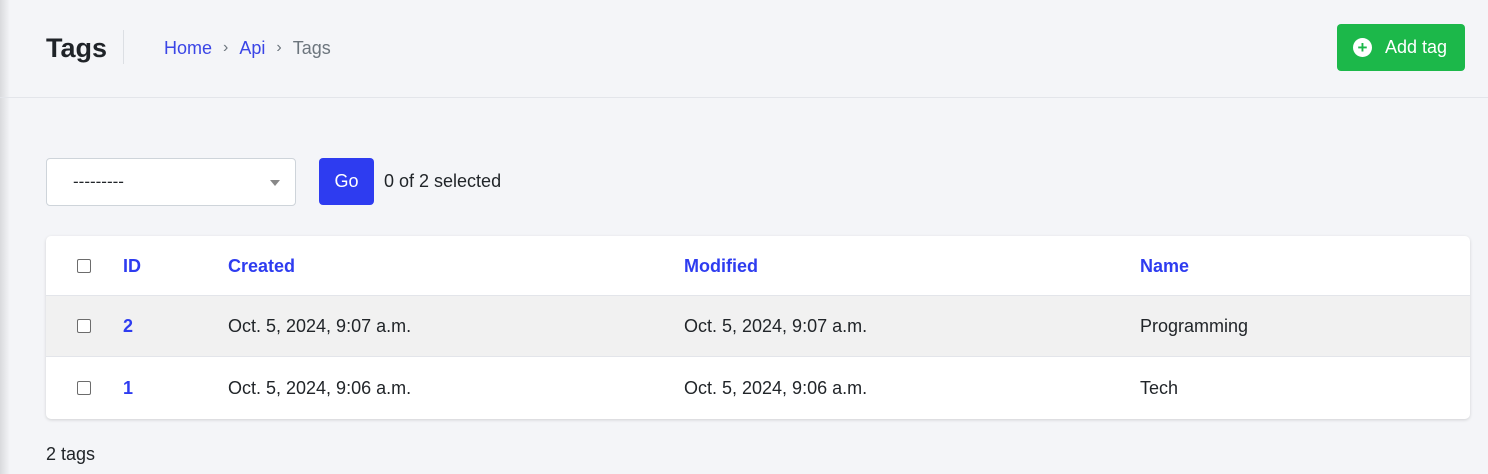 Image resolution: width=1488 pixels, height=474 pixels. I want to click on title-divider, so click(123, 47).